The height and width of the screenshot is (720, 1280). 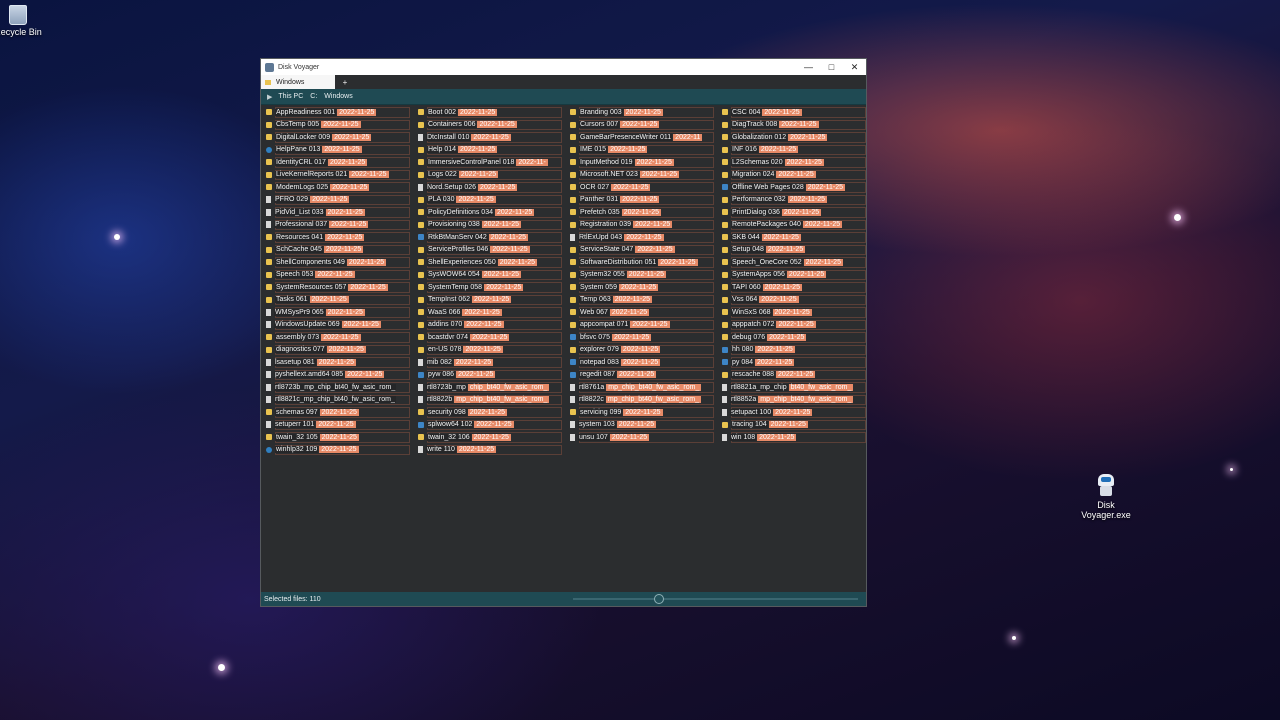 I want to click on file-entry: PFRO 029 2022-11-25, so click(x=339, y=200).